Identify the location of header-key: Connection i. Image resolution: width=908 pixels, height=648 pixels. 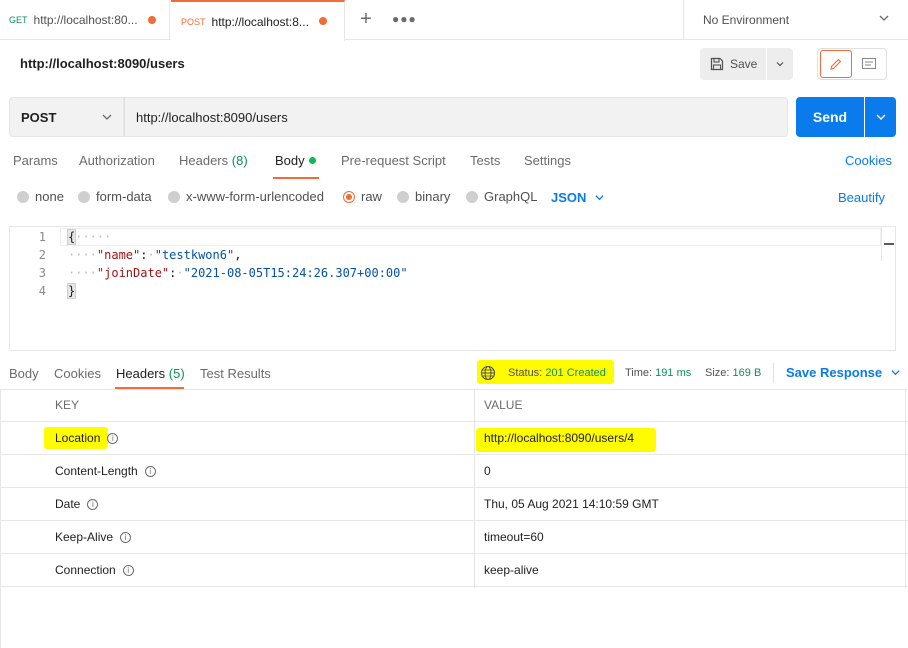
(94, 570).